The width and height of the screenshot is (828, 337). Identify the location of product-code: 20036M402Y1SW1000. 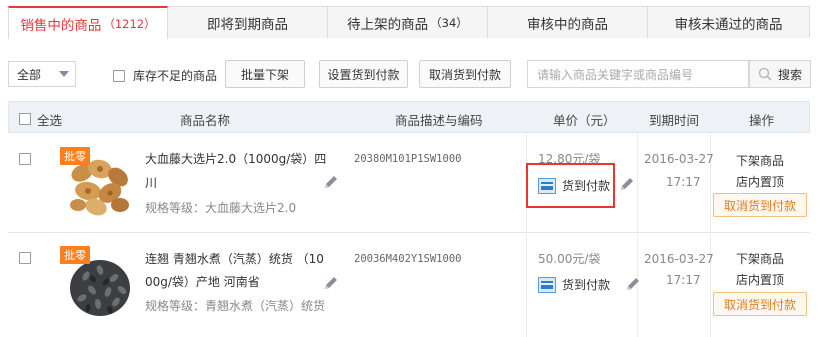
(408, 259).